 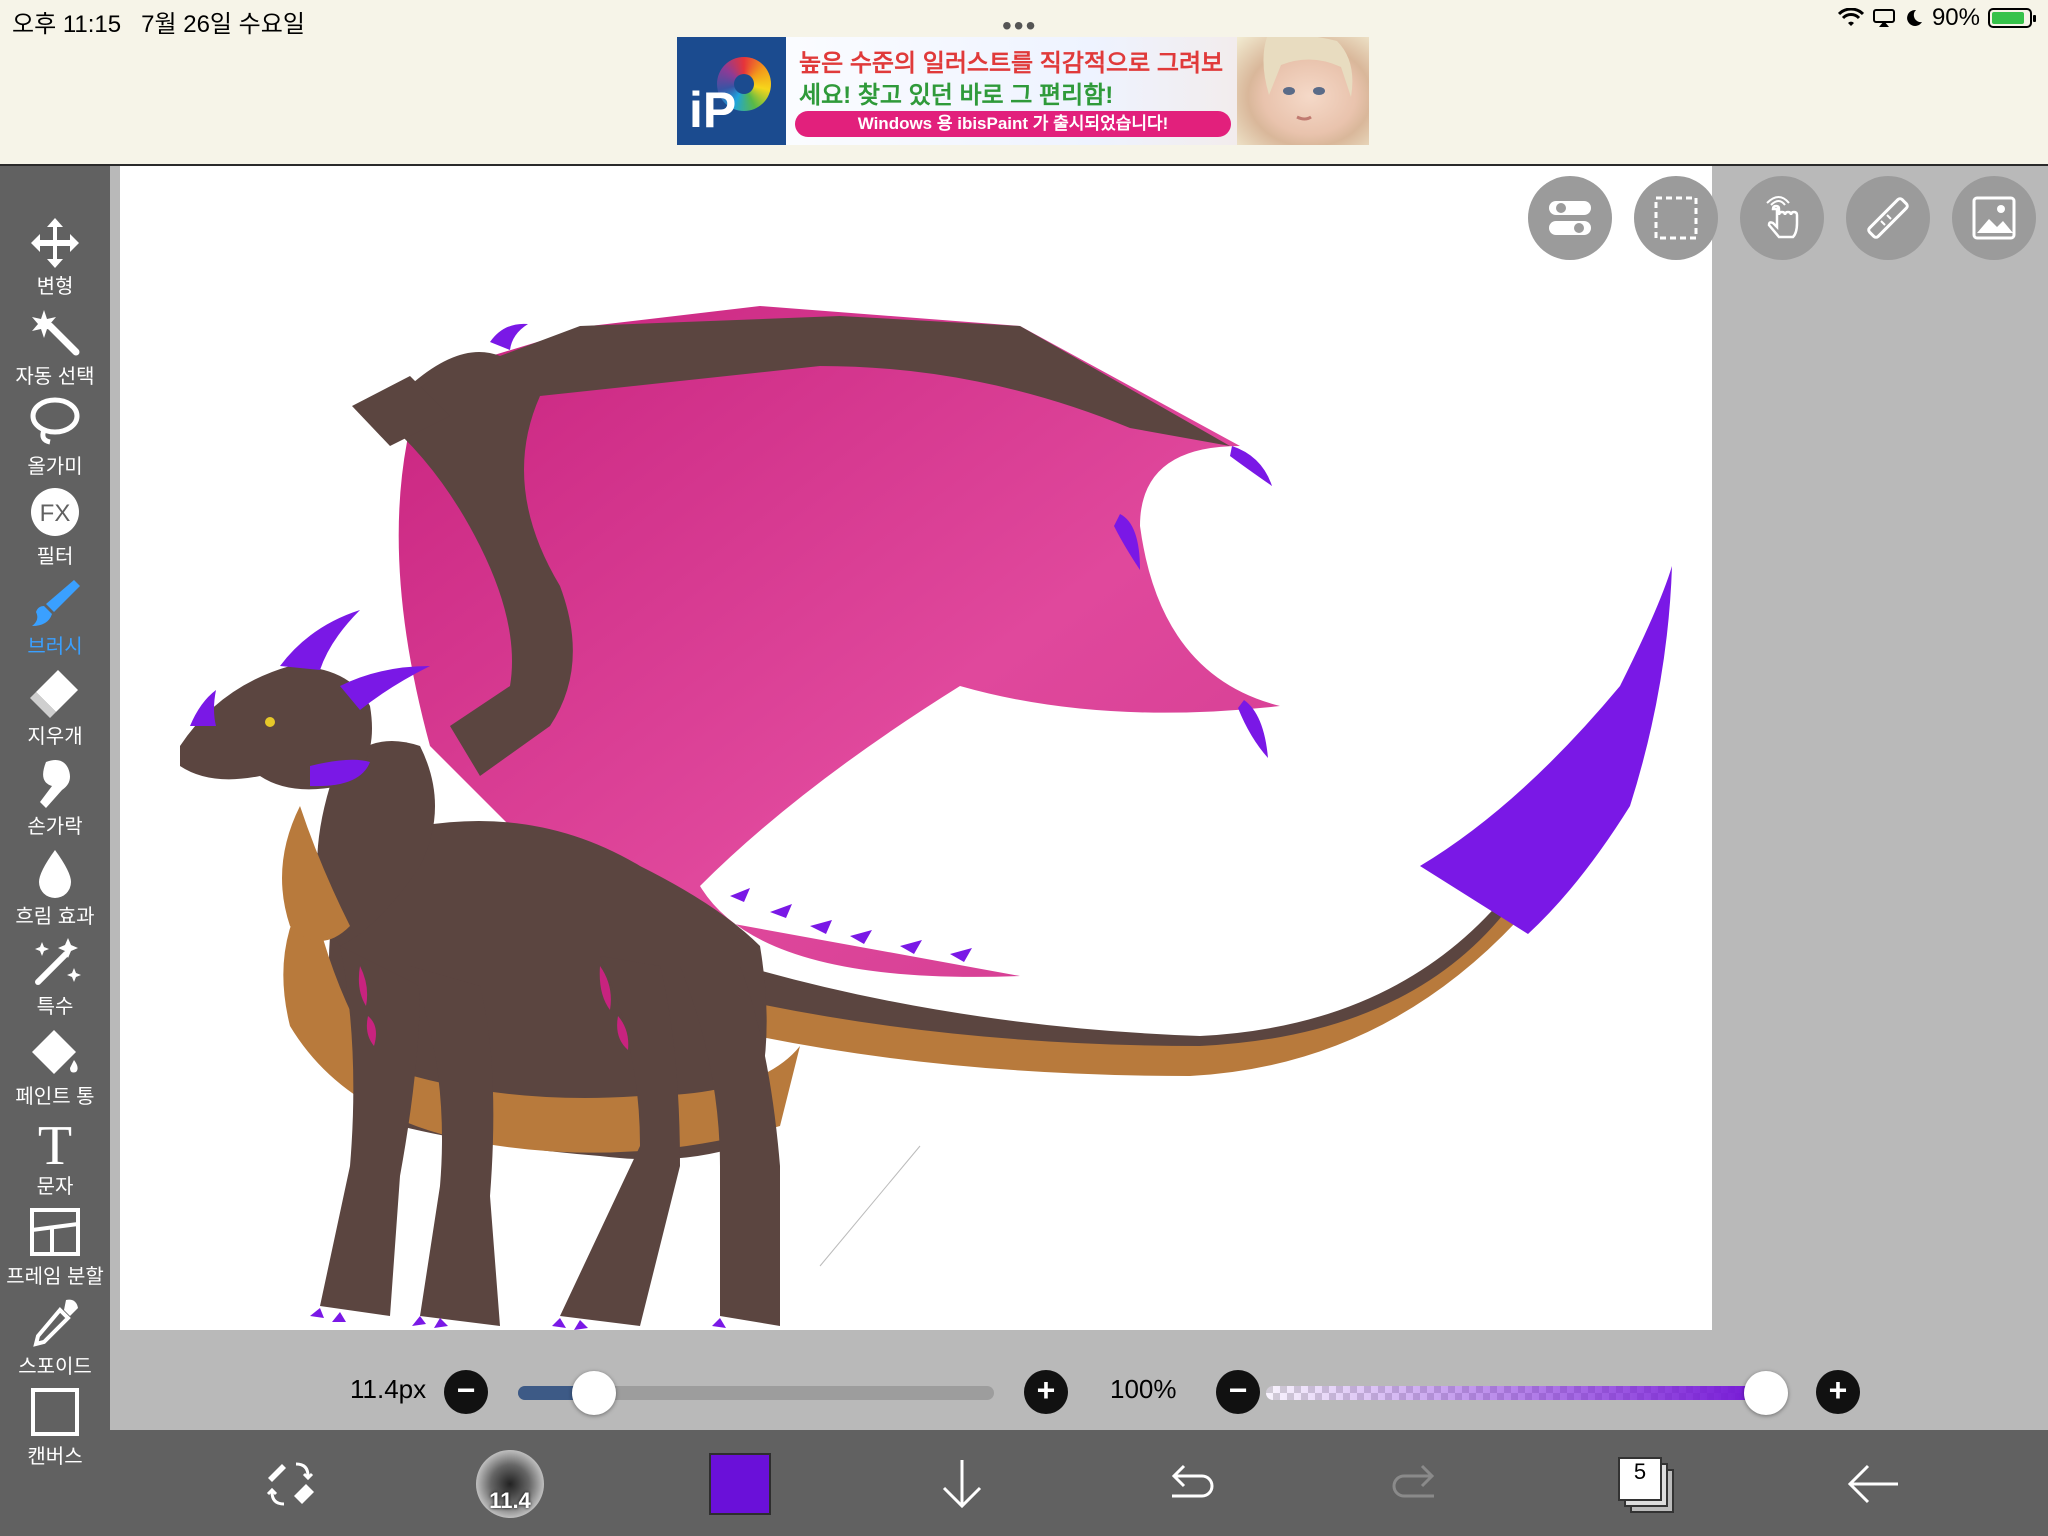 I want to click on opacity-label: 100%, so click(x=1143, y=1389).